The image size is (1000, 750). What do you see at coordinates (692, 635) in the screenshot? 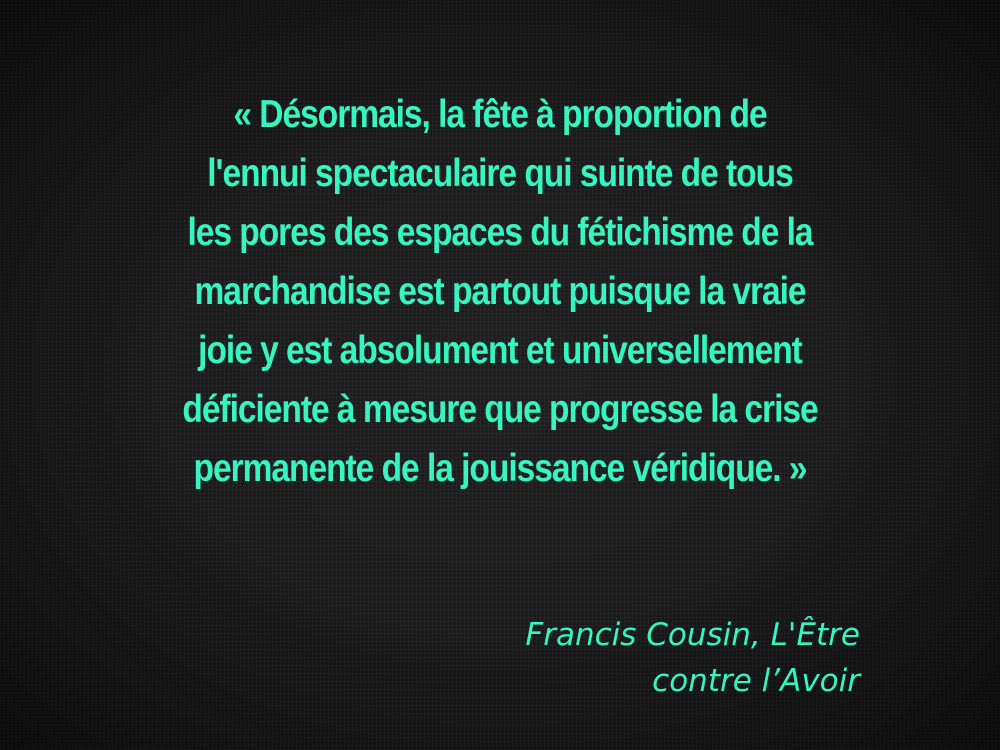
I see `attribution-line: Francis Cousin, L'Être` at bounding box center [692, 635].